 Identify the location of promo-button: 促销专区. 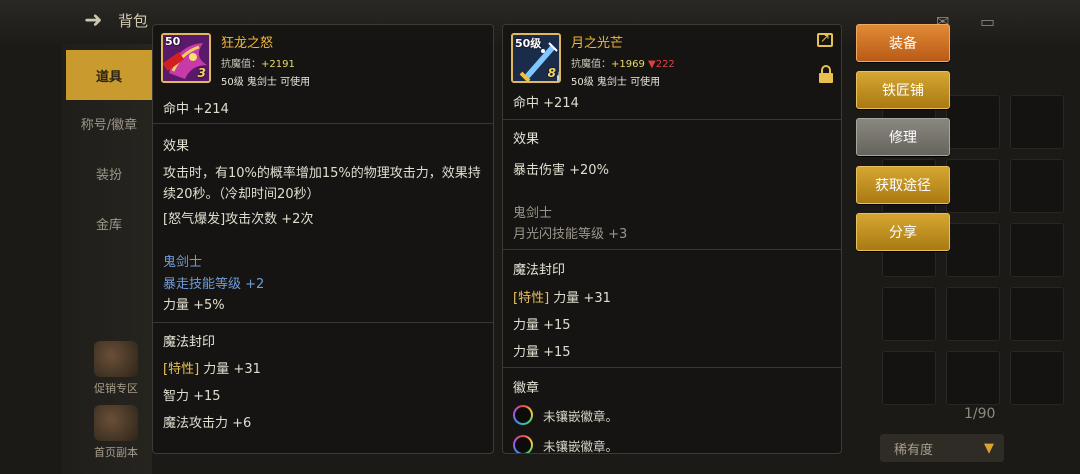
(116, 367).